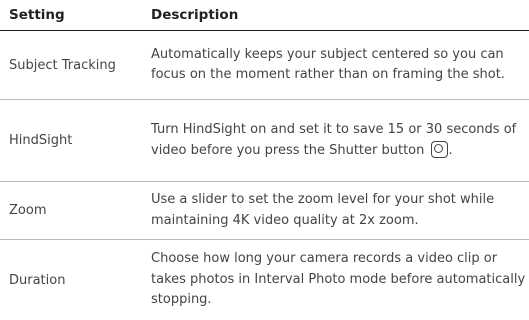  What do you see at coordinates (264, 15) in the screenshot?
I see `table-header: Setting Description` at bounding box center [264, 15].